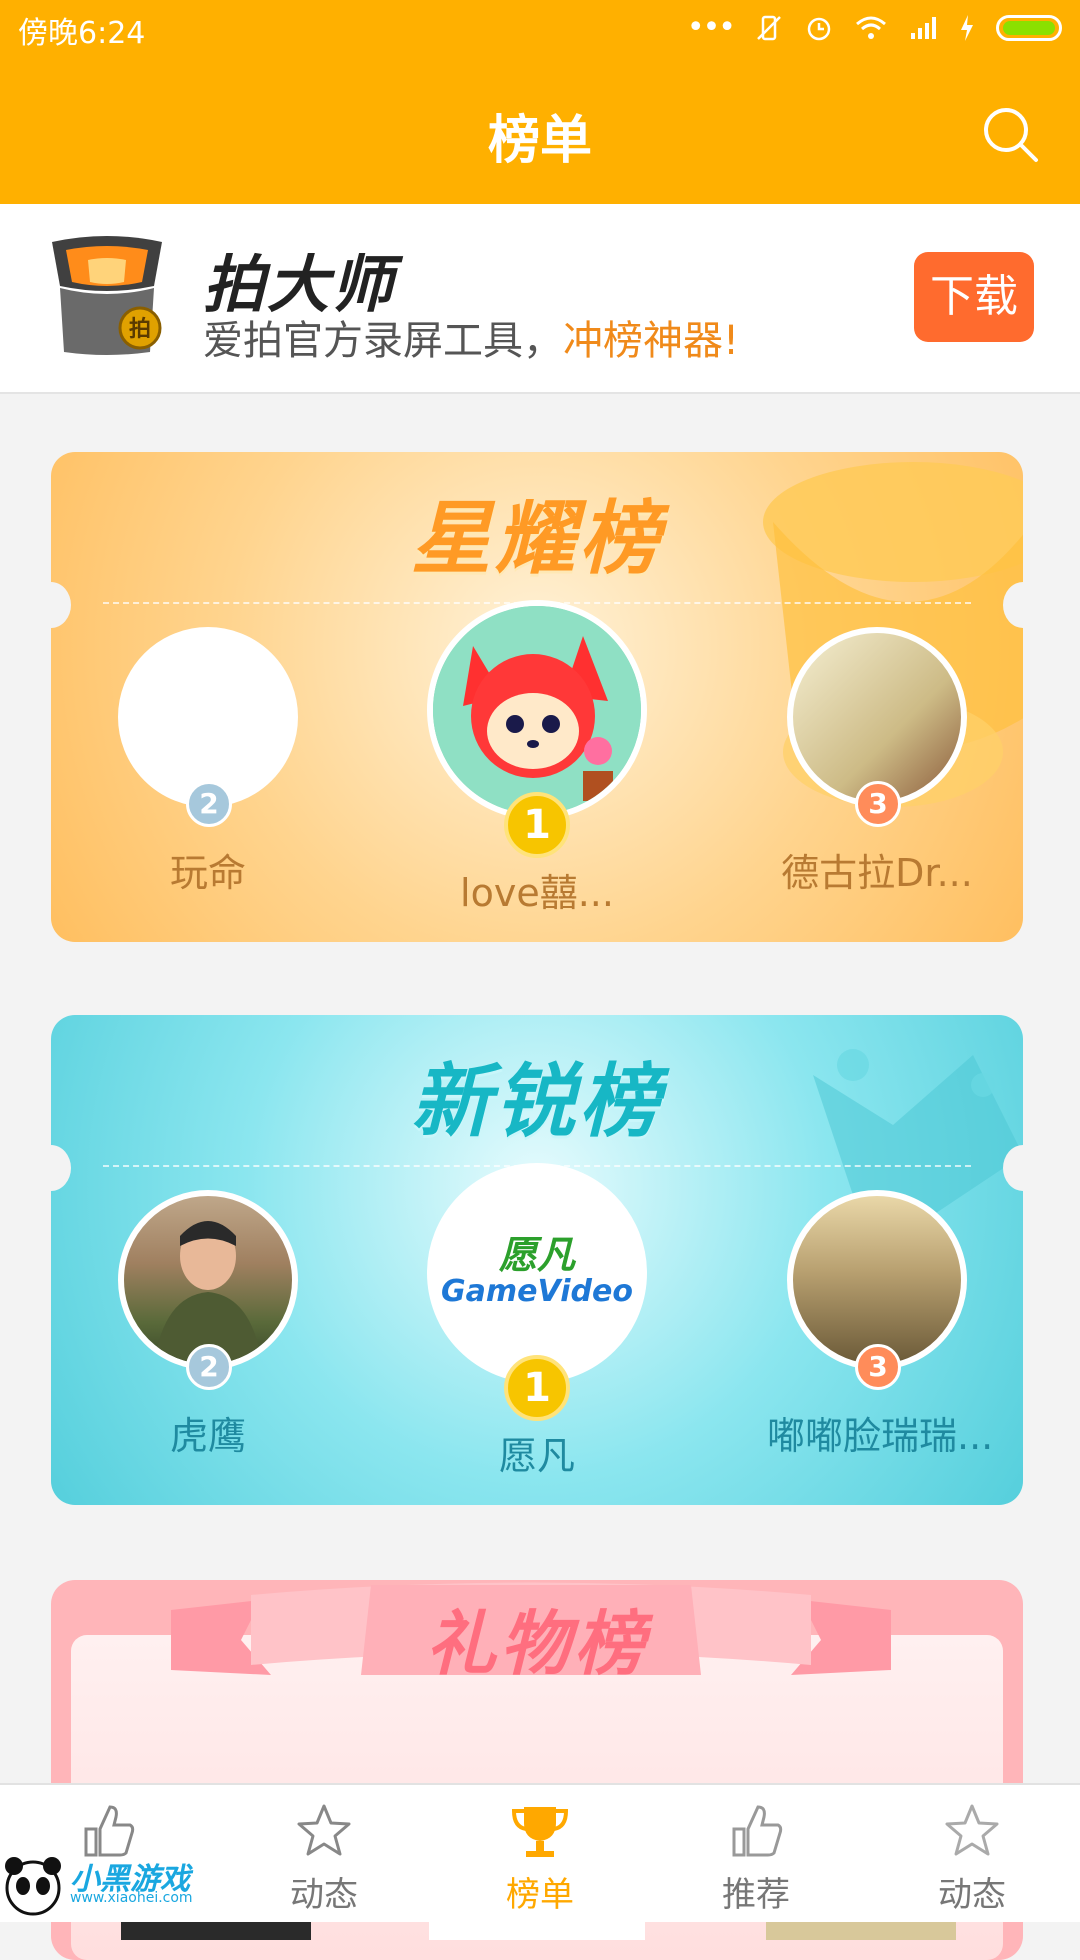  I want to click on promo-desc-highlight: 冲榜神器!, so click(651, 341).